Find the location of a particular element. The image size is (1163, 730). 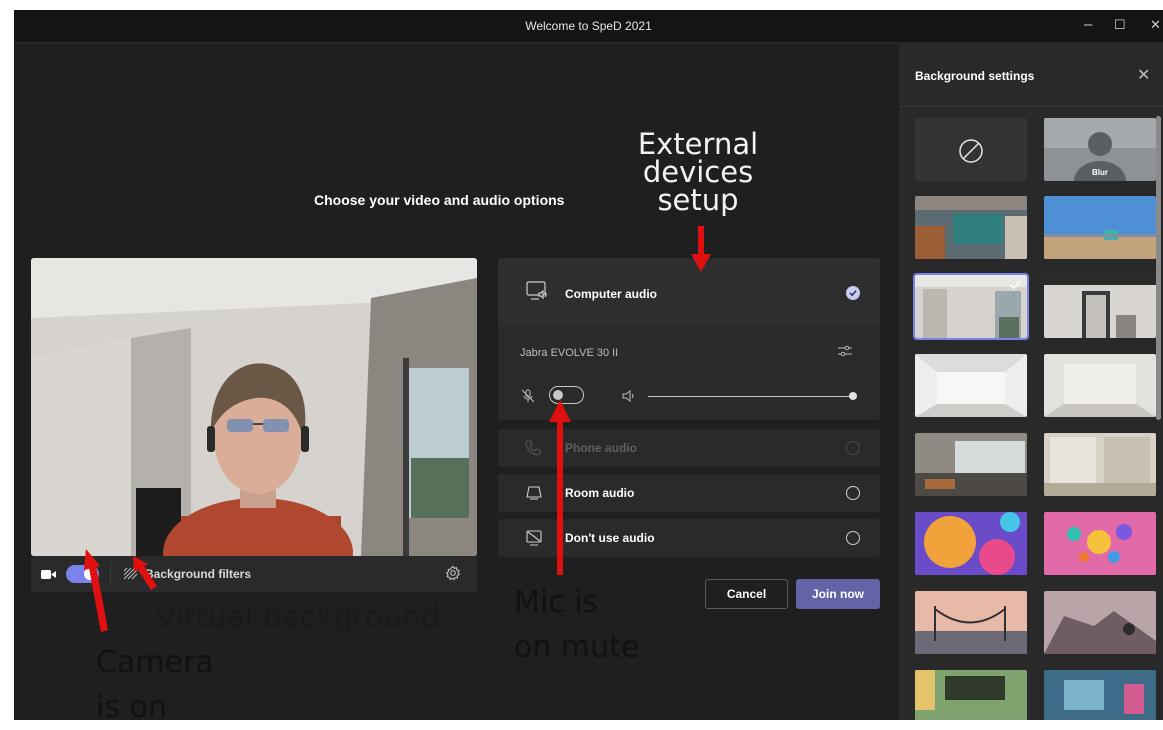

gear-icon is located at coordinates (453, 575).